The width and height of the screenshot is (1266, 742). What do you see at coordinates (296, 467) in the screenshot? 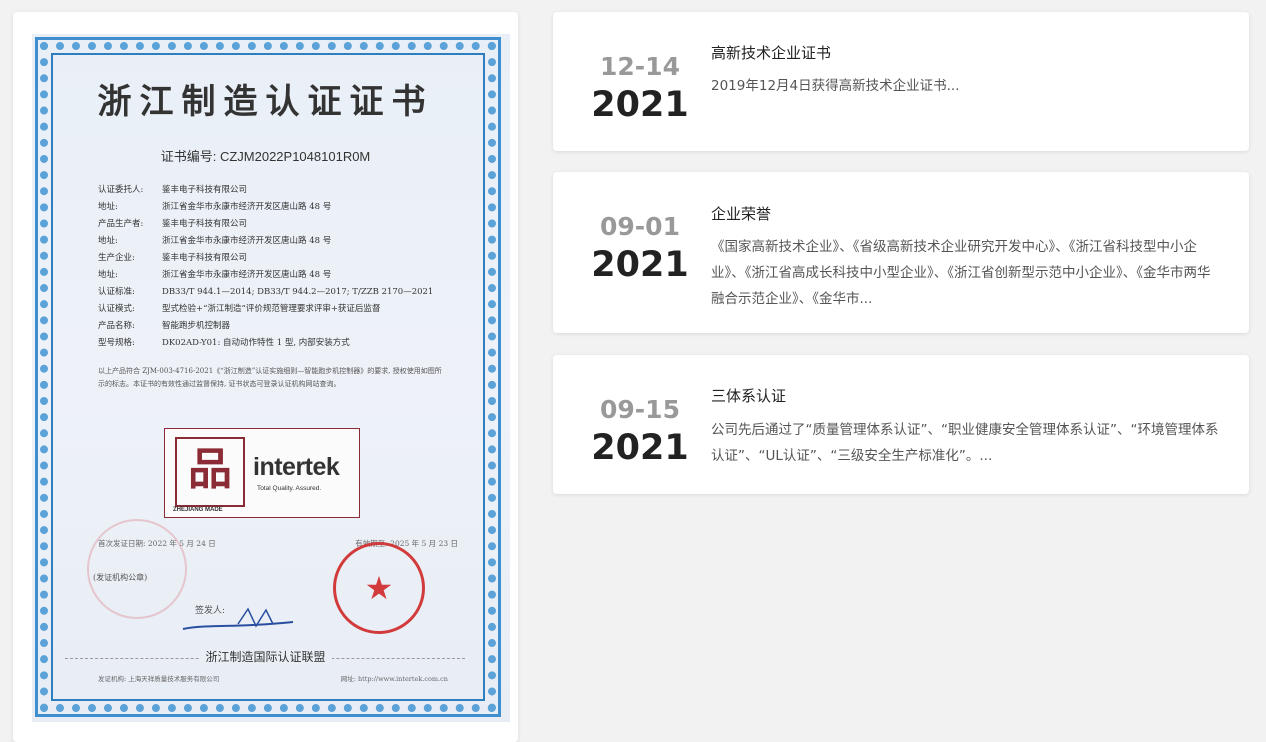
I see `intertek-logo: intertek` at bounding box center [296, 467].